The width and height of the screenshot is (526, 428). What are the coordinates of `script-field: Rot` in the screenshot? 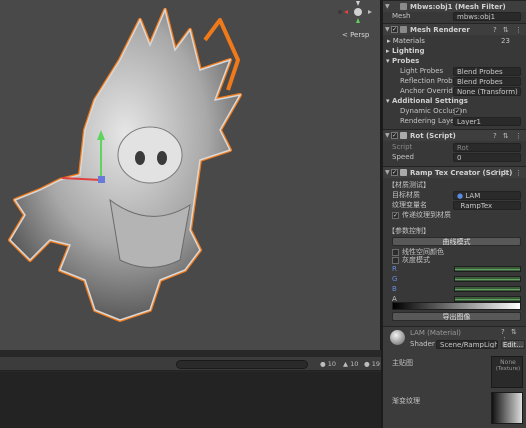 It's located at (487, 147).